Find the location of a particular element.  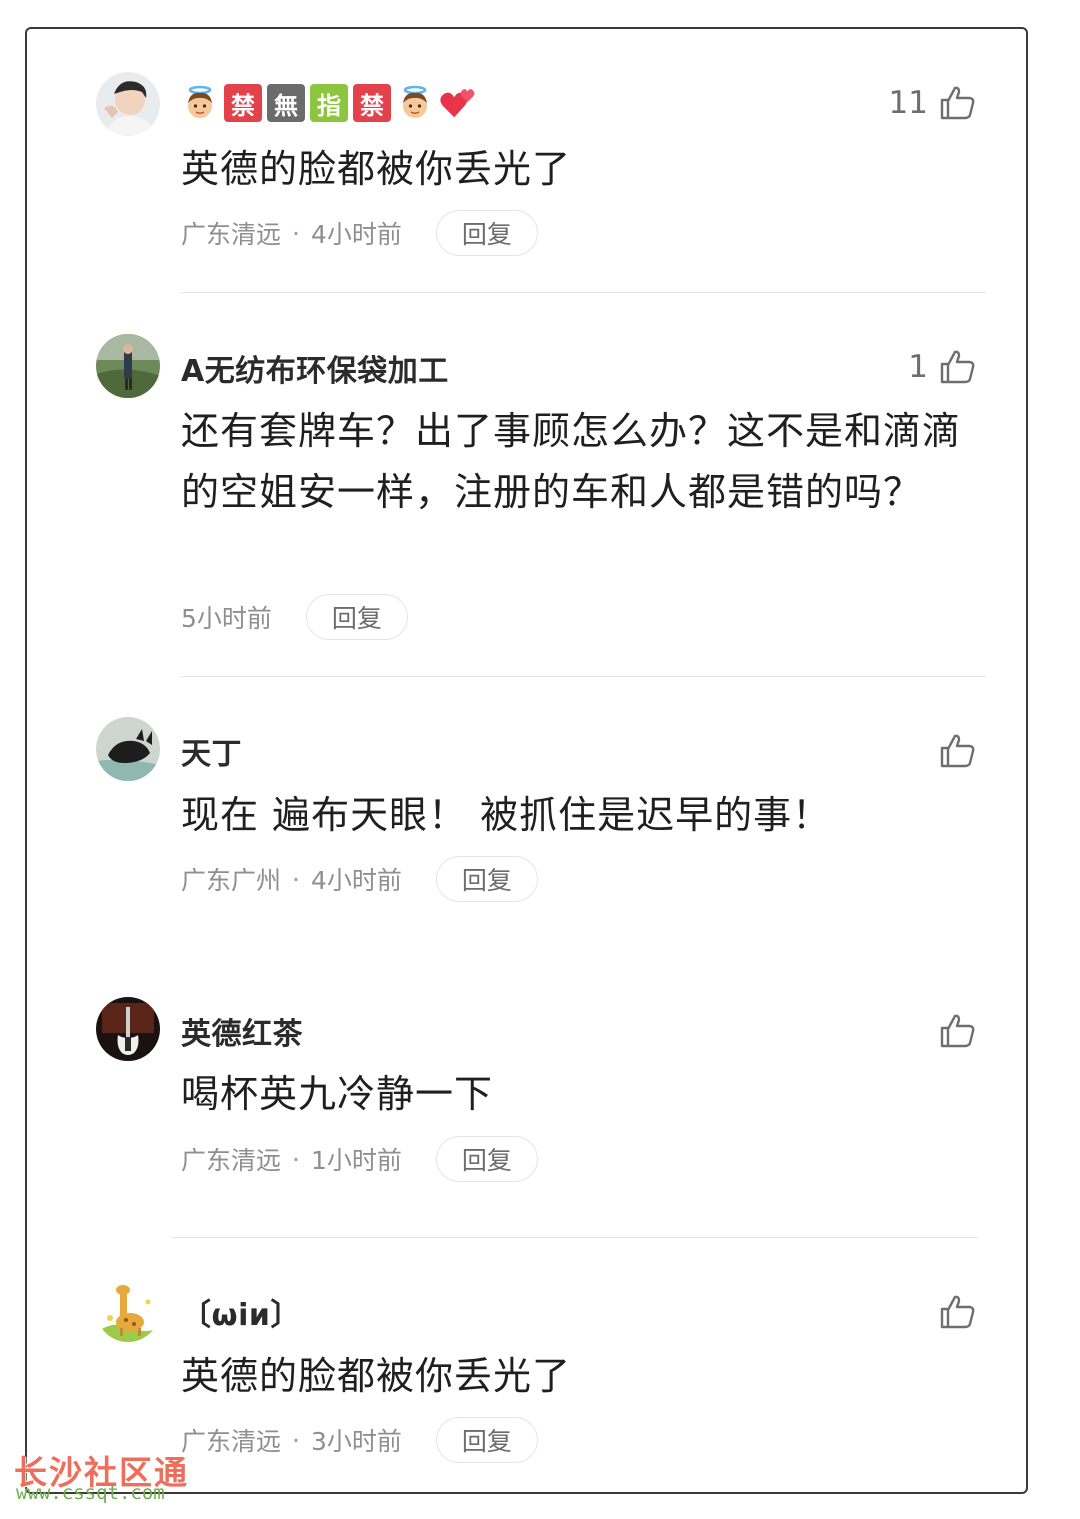

user-badges: 禁 無 指 禁 is located at coordinates (329, 103).